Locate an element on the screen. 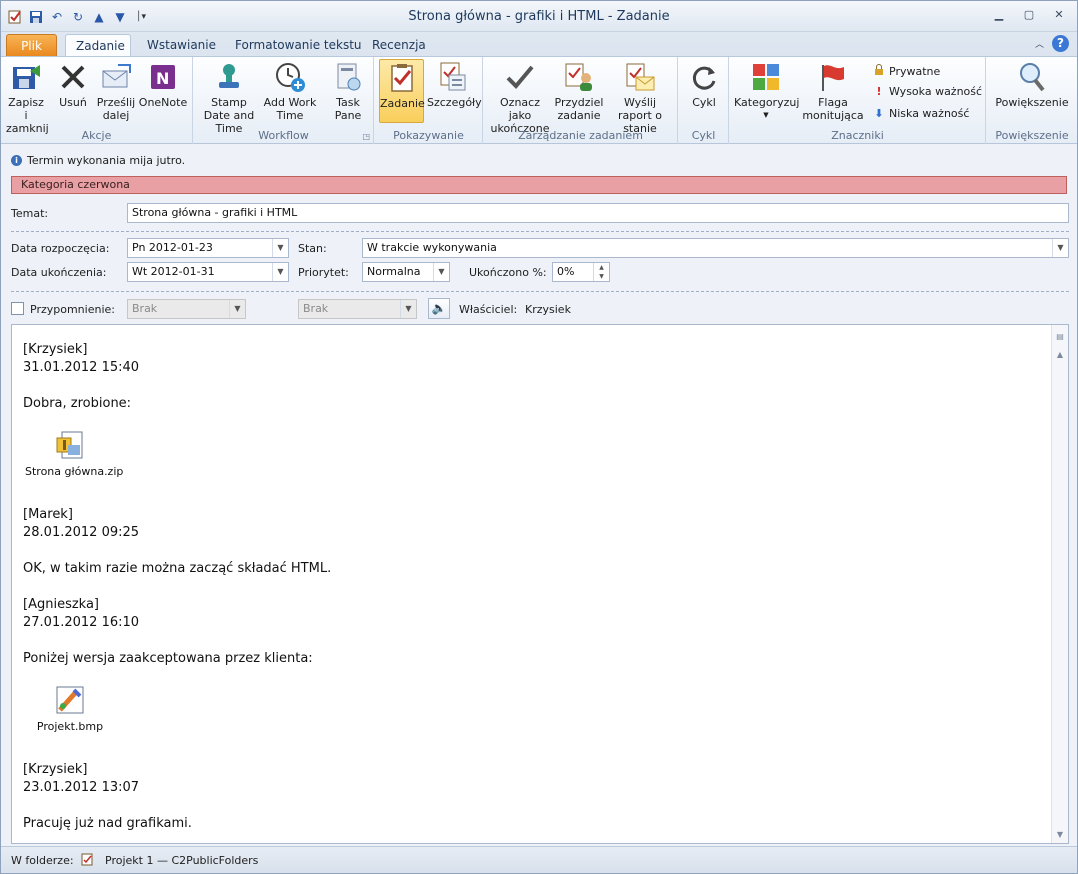 This screenshot has width=1078, height=874. info-icon: i is located at coordinates (16, 160).